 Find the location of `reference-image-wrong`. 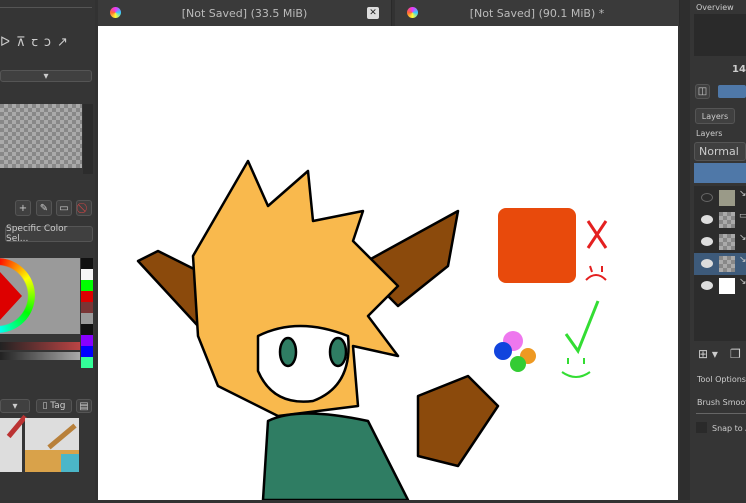

reference-image-wrong is located at coordinates (537, 245).